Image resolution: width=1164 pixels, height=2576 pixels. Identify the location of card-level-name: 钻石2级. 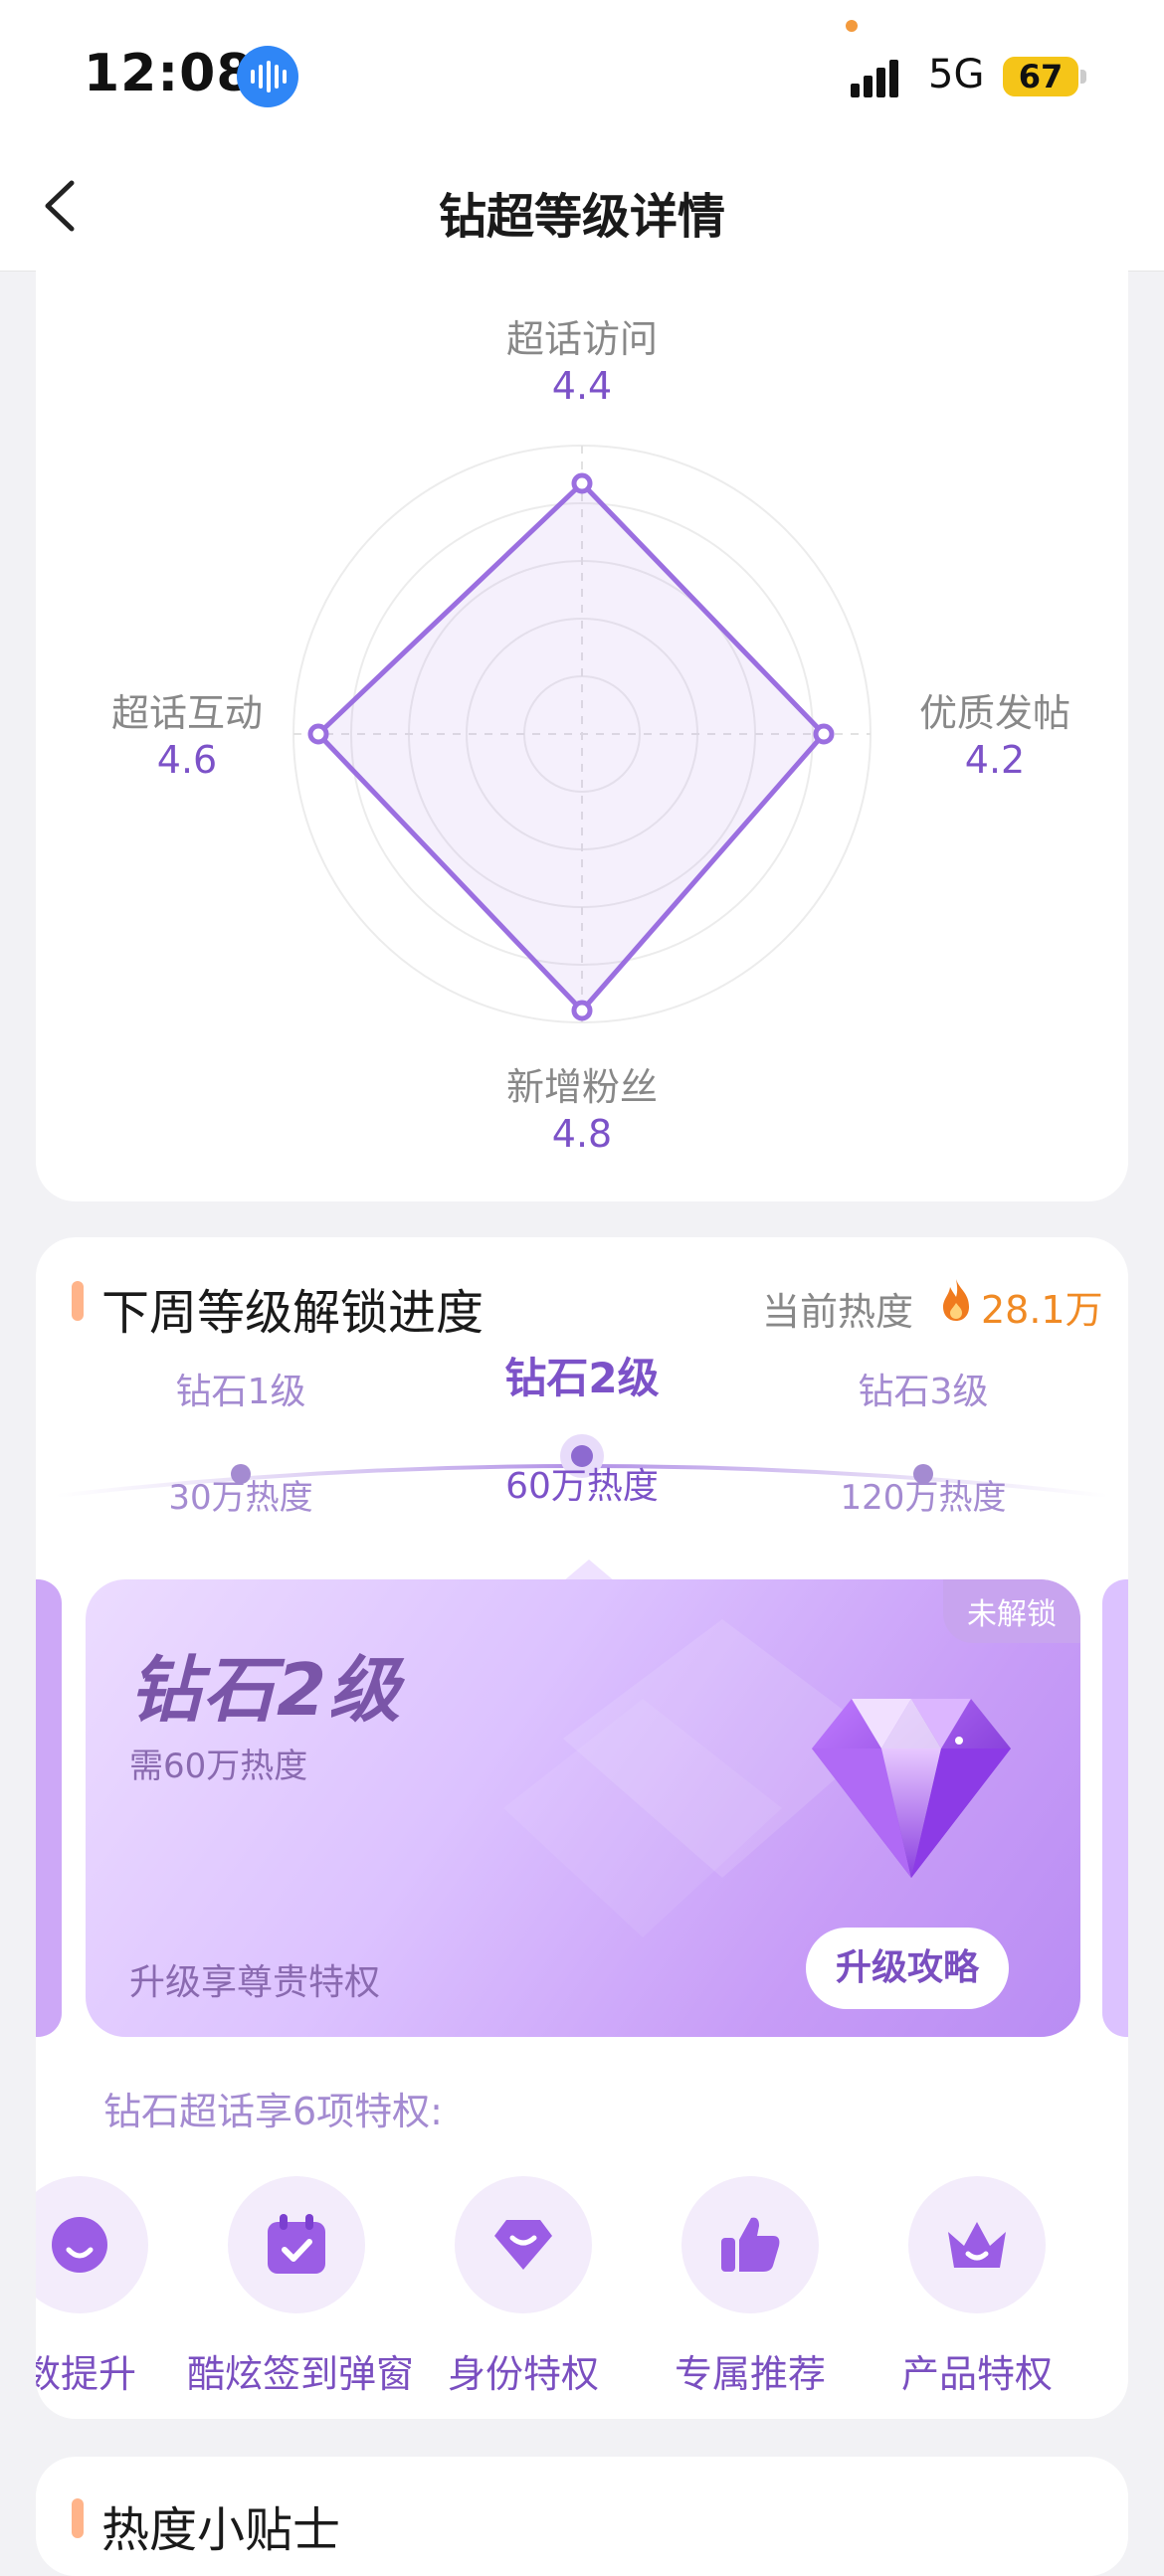
(266, 1690).